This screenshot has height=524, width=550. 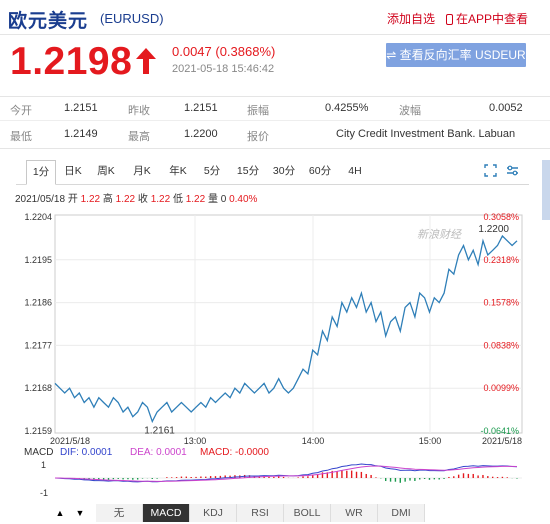 I want to click on y-tick-label: 1.2177, so click(x=38, y=345).